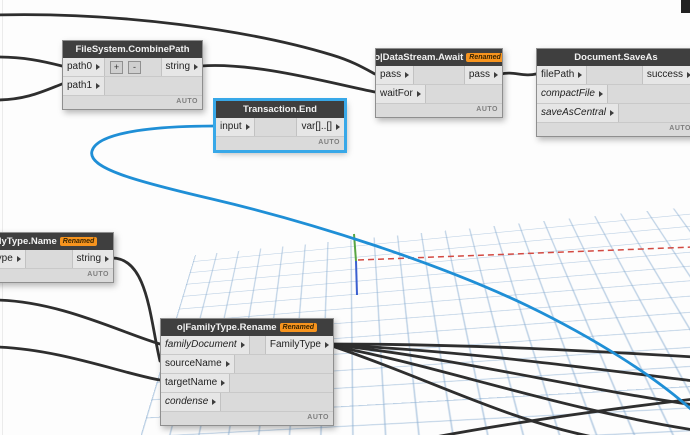  I want to click on axis-z-blue, so click(356, 278).